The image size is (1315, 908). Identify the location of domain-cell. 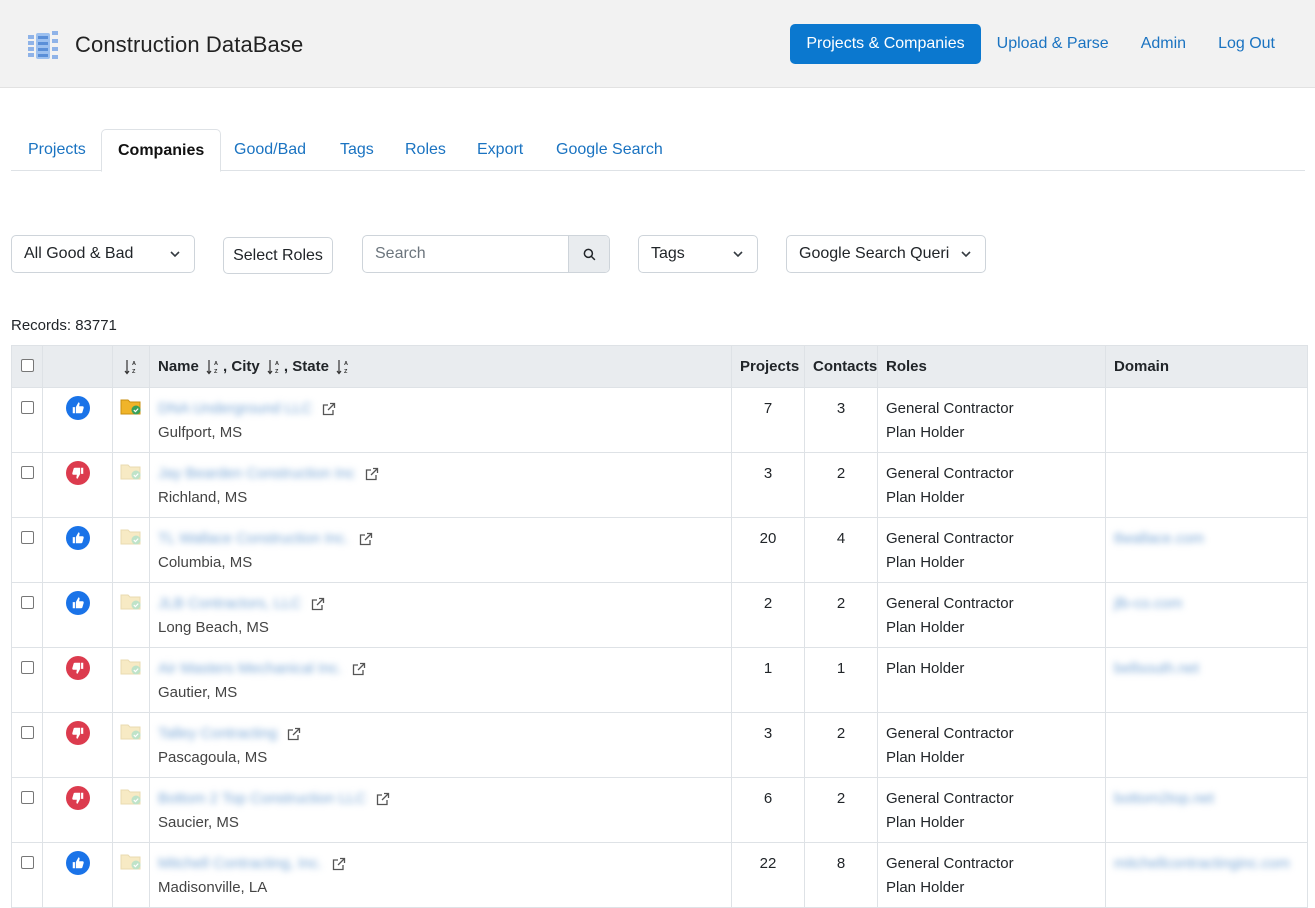
(1206, 745).